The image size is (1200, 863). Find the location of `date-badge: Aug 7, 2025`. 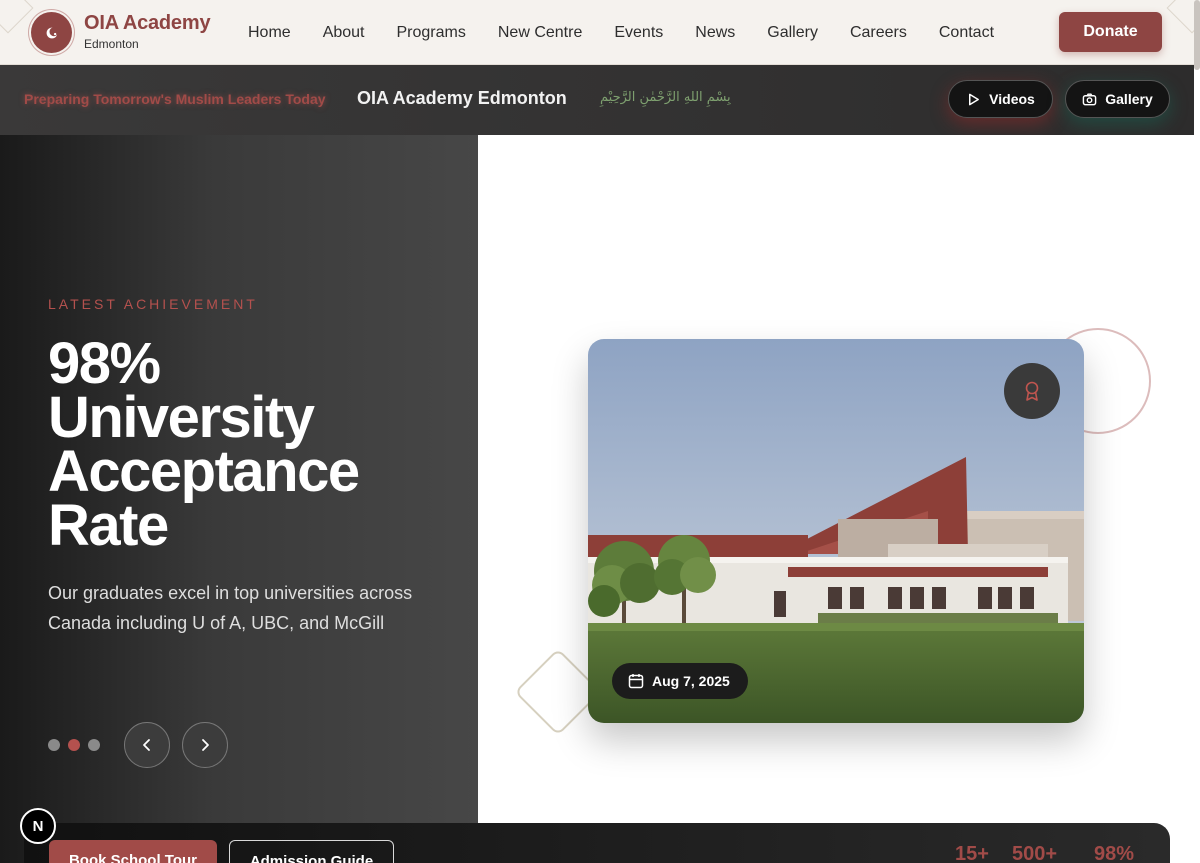

date-badge: Aug 7, 2025 is located at coordinates (680, 681).